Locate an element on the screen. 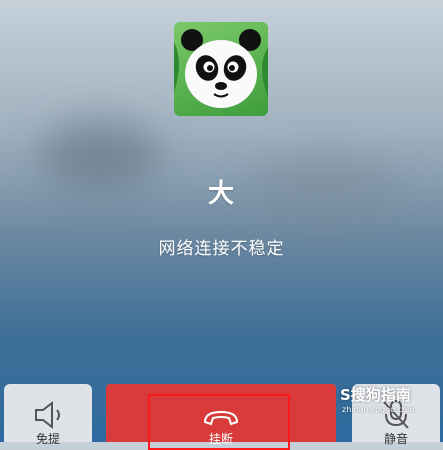 The image size is (443, 450). speaker-icon is located at coordinates (47, 415).